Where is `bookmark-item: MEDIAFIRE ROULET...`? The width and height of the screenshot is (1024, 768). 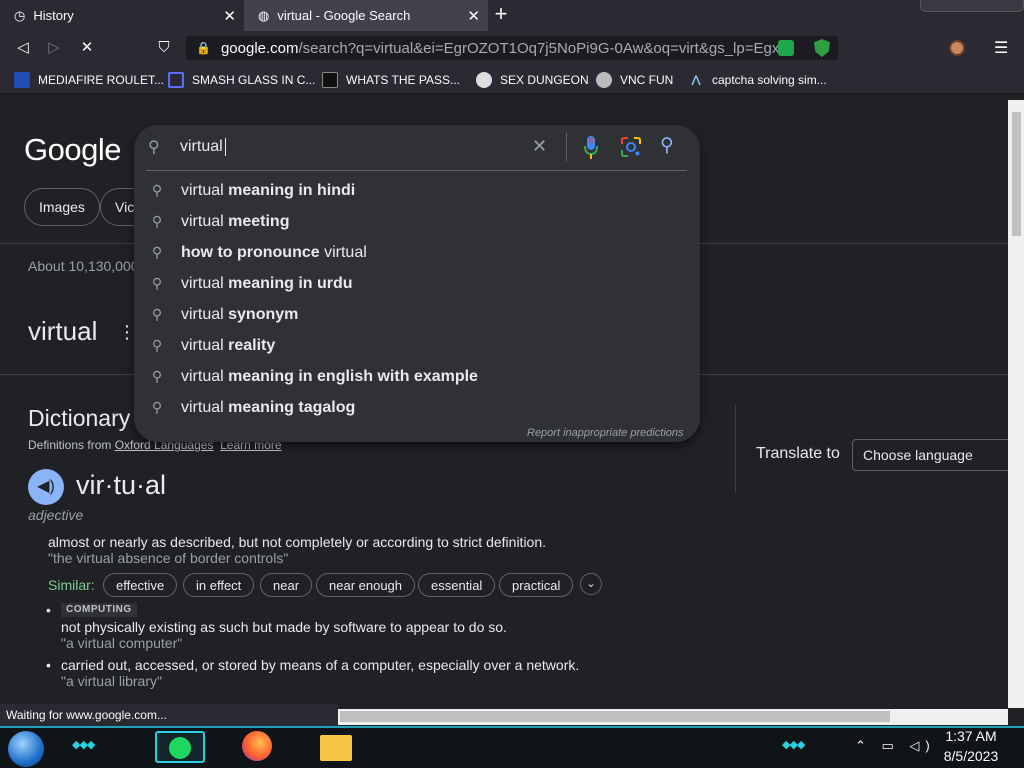 bookmark-item: MEDIAFIRE ROULET... is located at coordinates (89, 79).